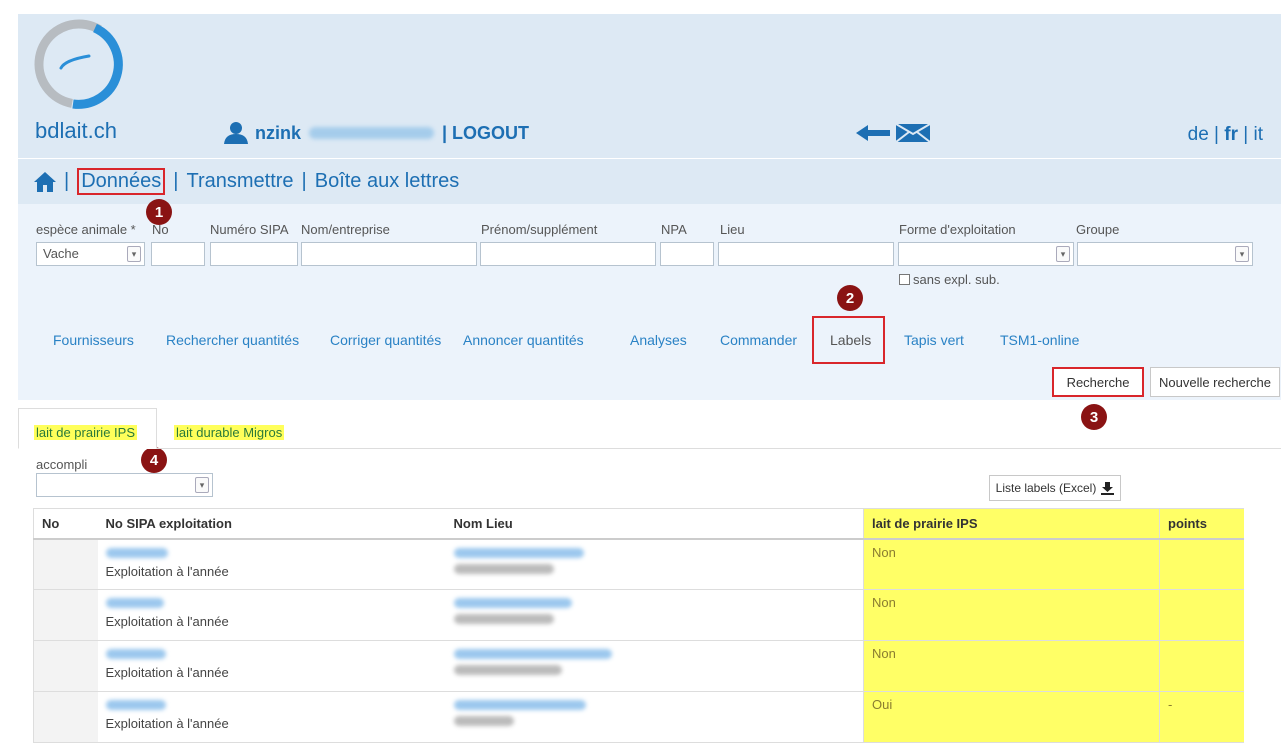  Describe the element at coordinates (539, 229) in the screenshot. I see `prenom-label: Prénom/supplément` at that location.